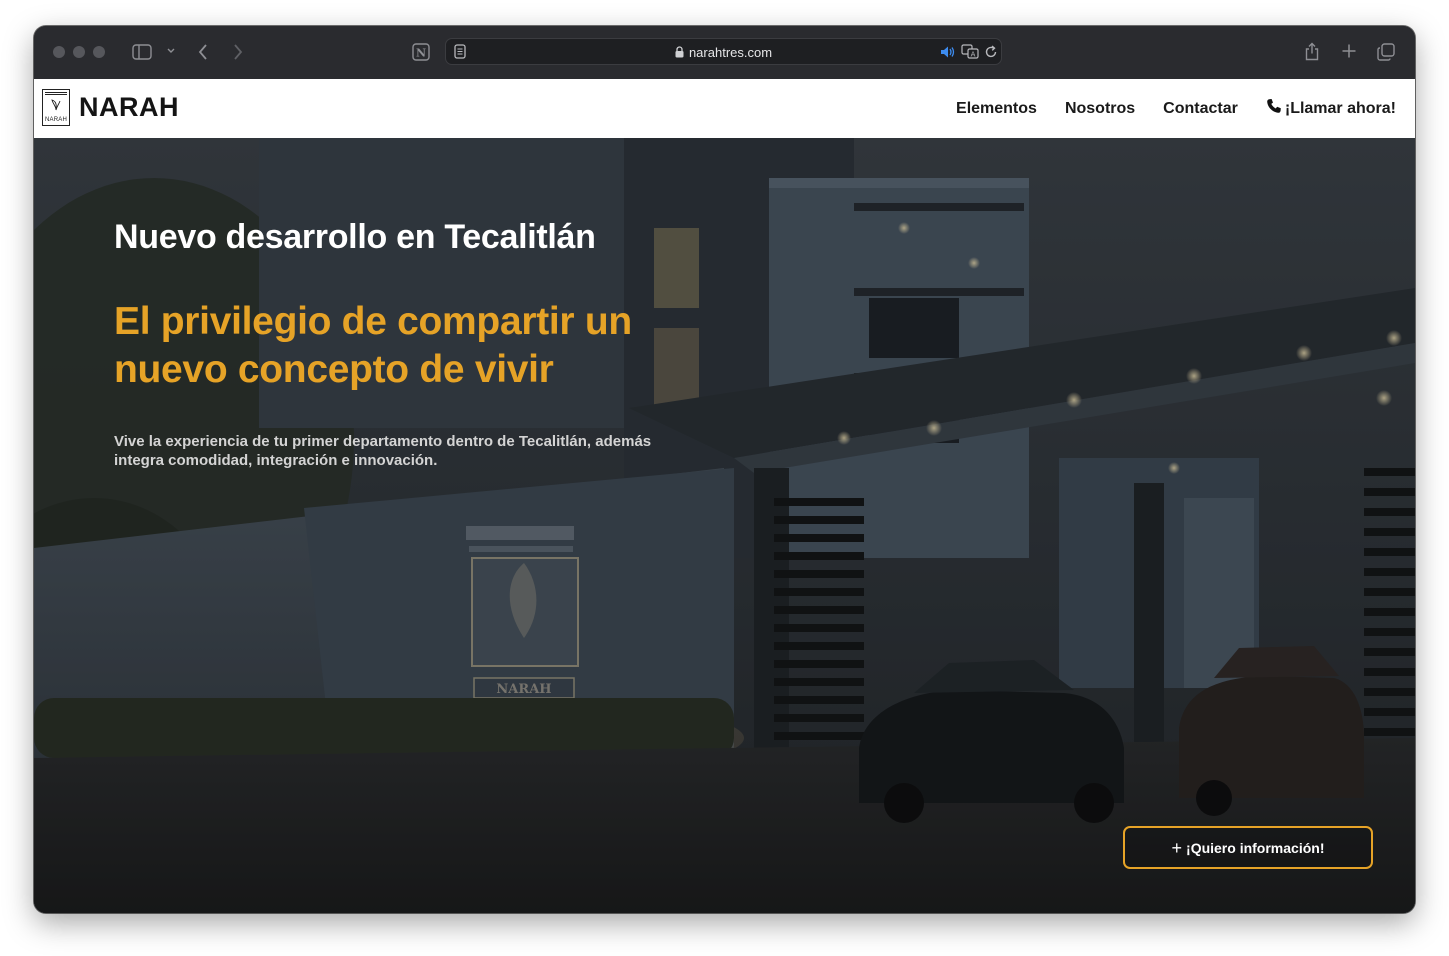 The image size is (1449, 956). What do you see at coordinates (996, 108) in the screenshot?
I see `nav-elementos: Elementos` at bounding box center [996, 108].